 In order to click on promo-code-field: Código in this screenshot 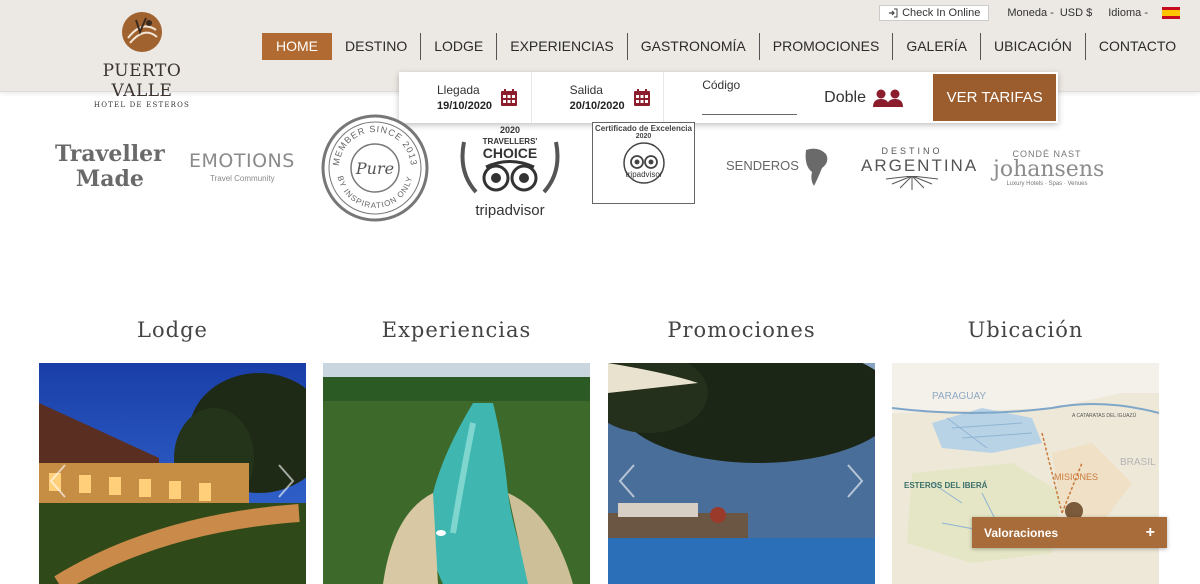, I will do `click(730, 97)`.